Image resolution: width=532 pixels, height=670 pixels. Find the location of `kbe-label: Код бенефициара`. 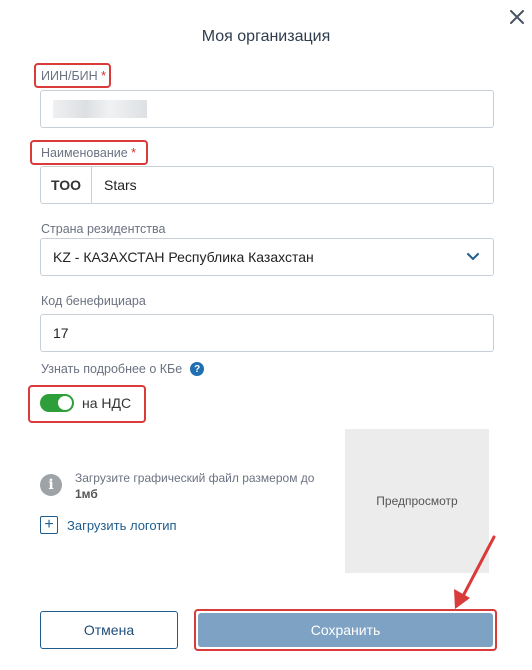

kbe-label: Код бенефициара is located at coordinates (93, 301).